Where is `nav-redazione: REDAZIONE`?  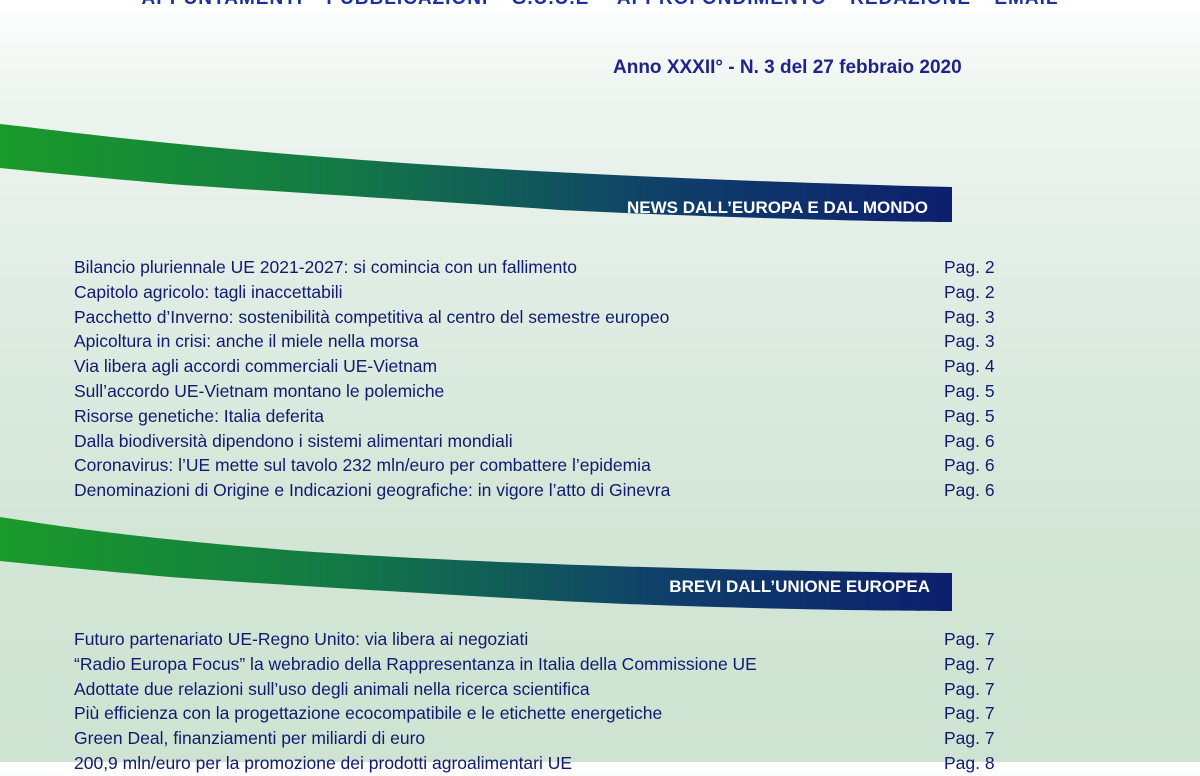
nav-redazione: REDAZIONE is located at coordinates (910, 4).